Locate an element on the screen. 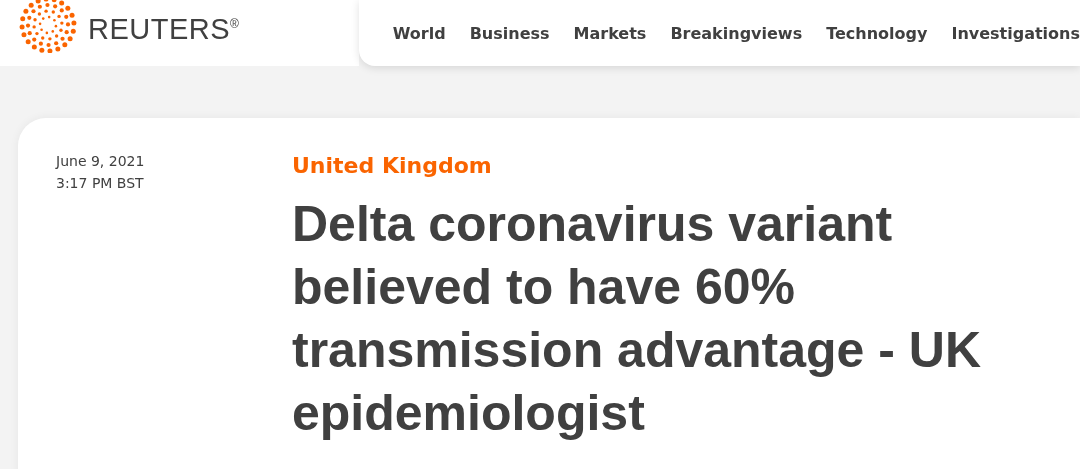 This screenshot has width=1080, height=469. nav-link: Markets is located at coordinates (610, 33).